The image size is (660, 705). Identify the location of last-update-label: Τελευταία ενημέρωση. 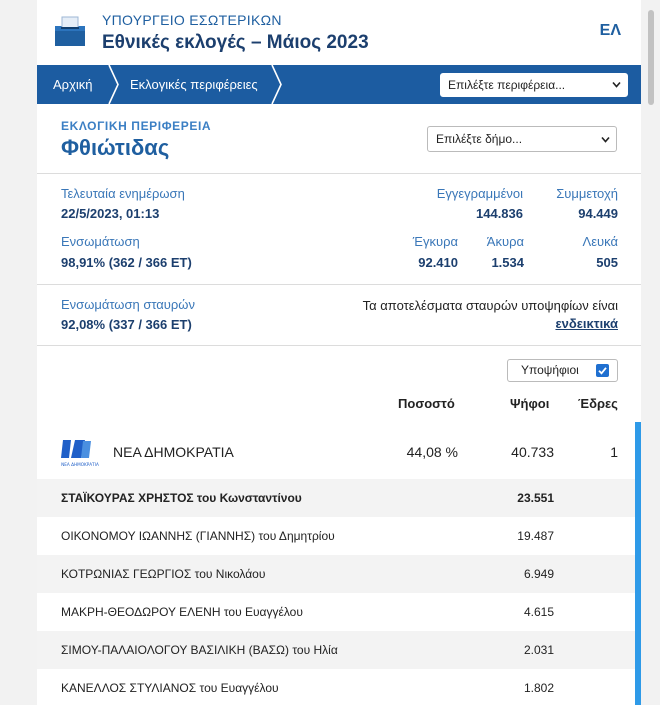
(123, 193).